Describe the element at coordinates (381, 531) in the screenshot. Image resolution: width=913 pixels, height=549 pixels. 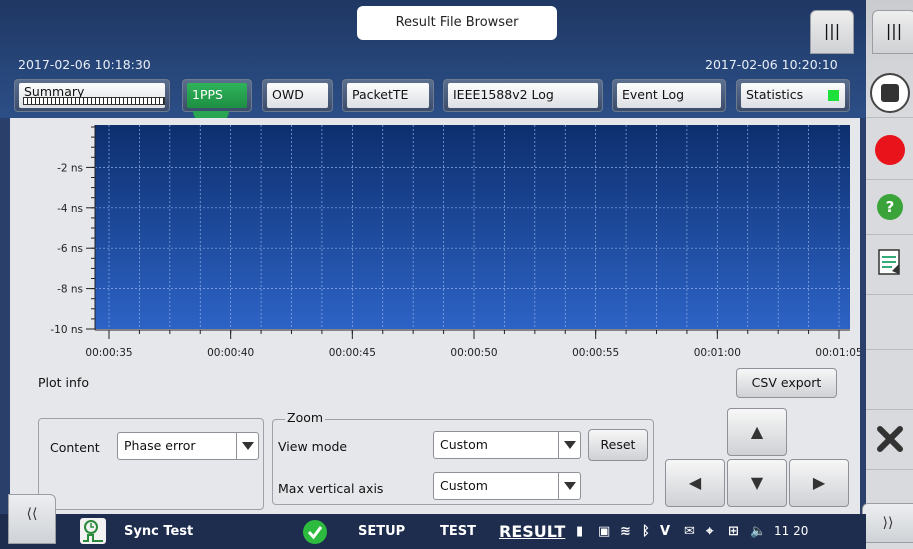
I see `setup-nav: SETUP` at that location.